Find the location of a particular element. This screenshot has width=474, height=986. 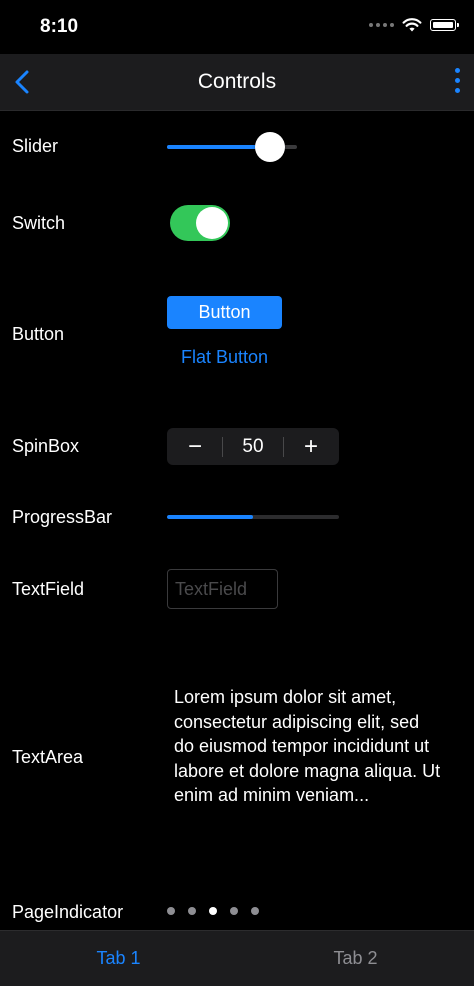

toggle-switch is located at coordinates (200, 223).